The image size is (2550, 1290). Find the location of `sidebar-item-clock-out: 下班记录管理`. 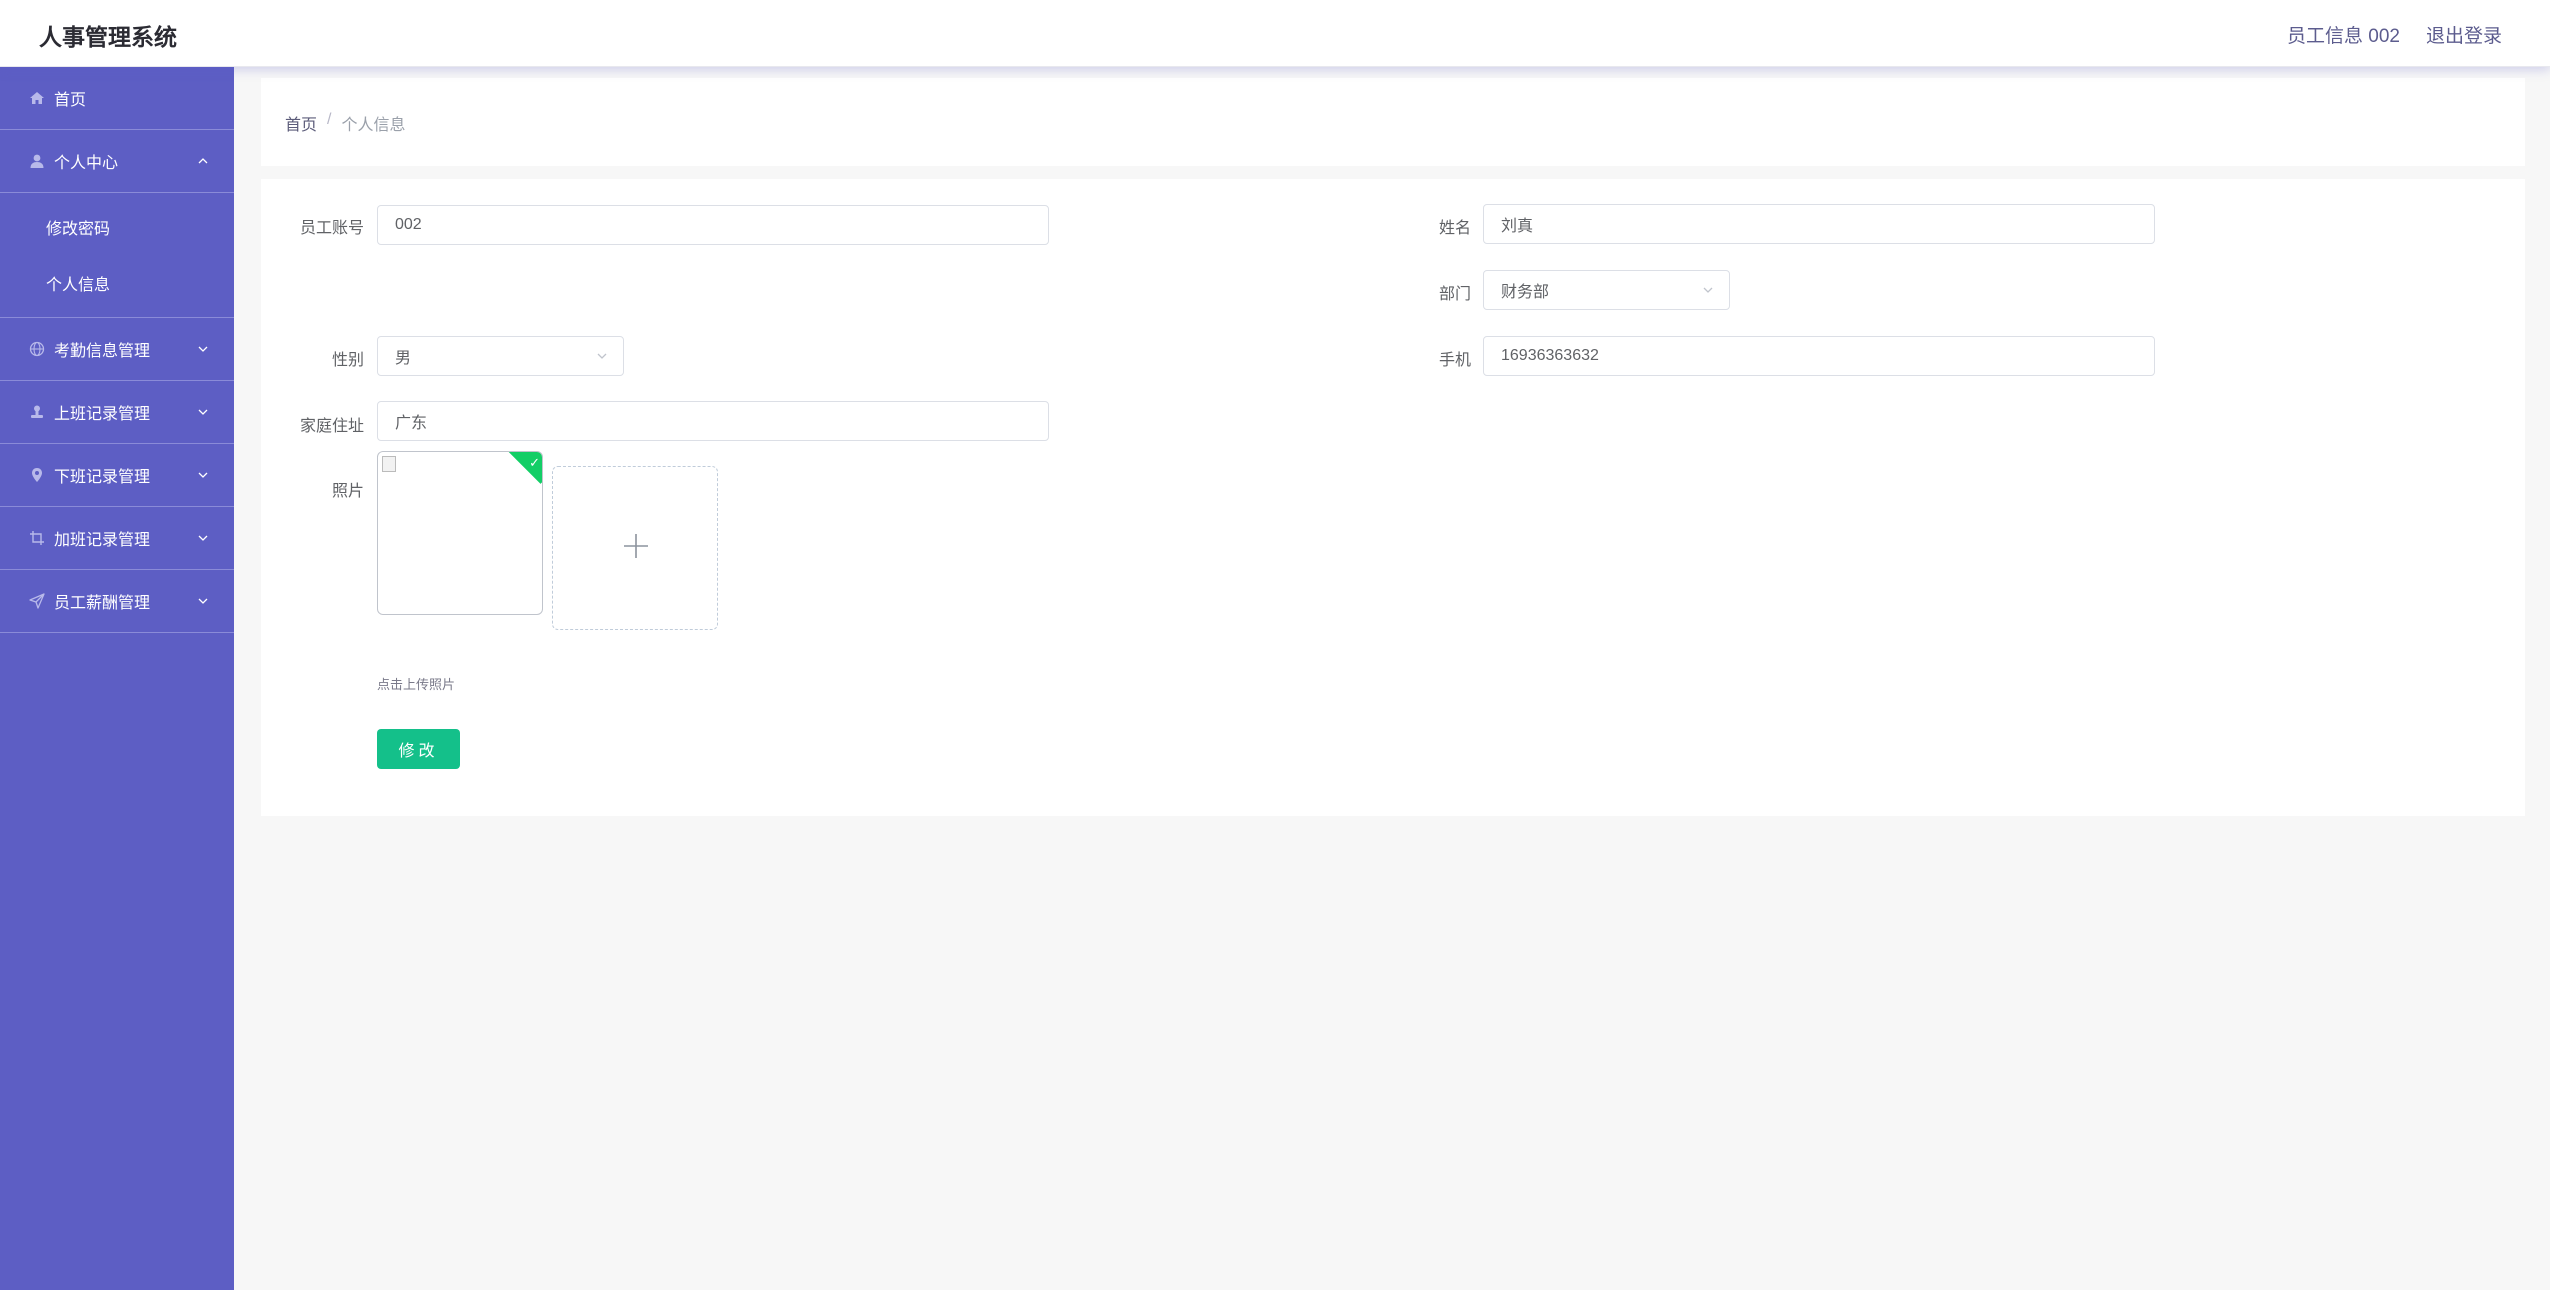

sidebar-item-clock-out: 下班记录管理 is located at coordinates (117, 475).